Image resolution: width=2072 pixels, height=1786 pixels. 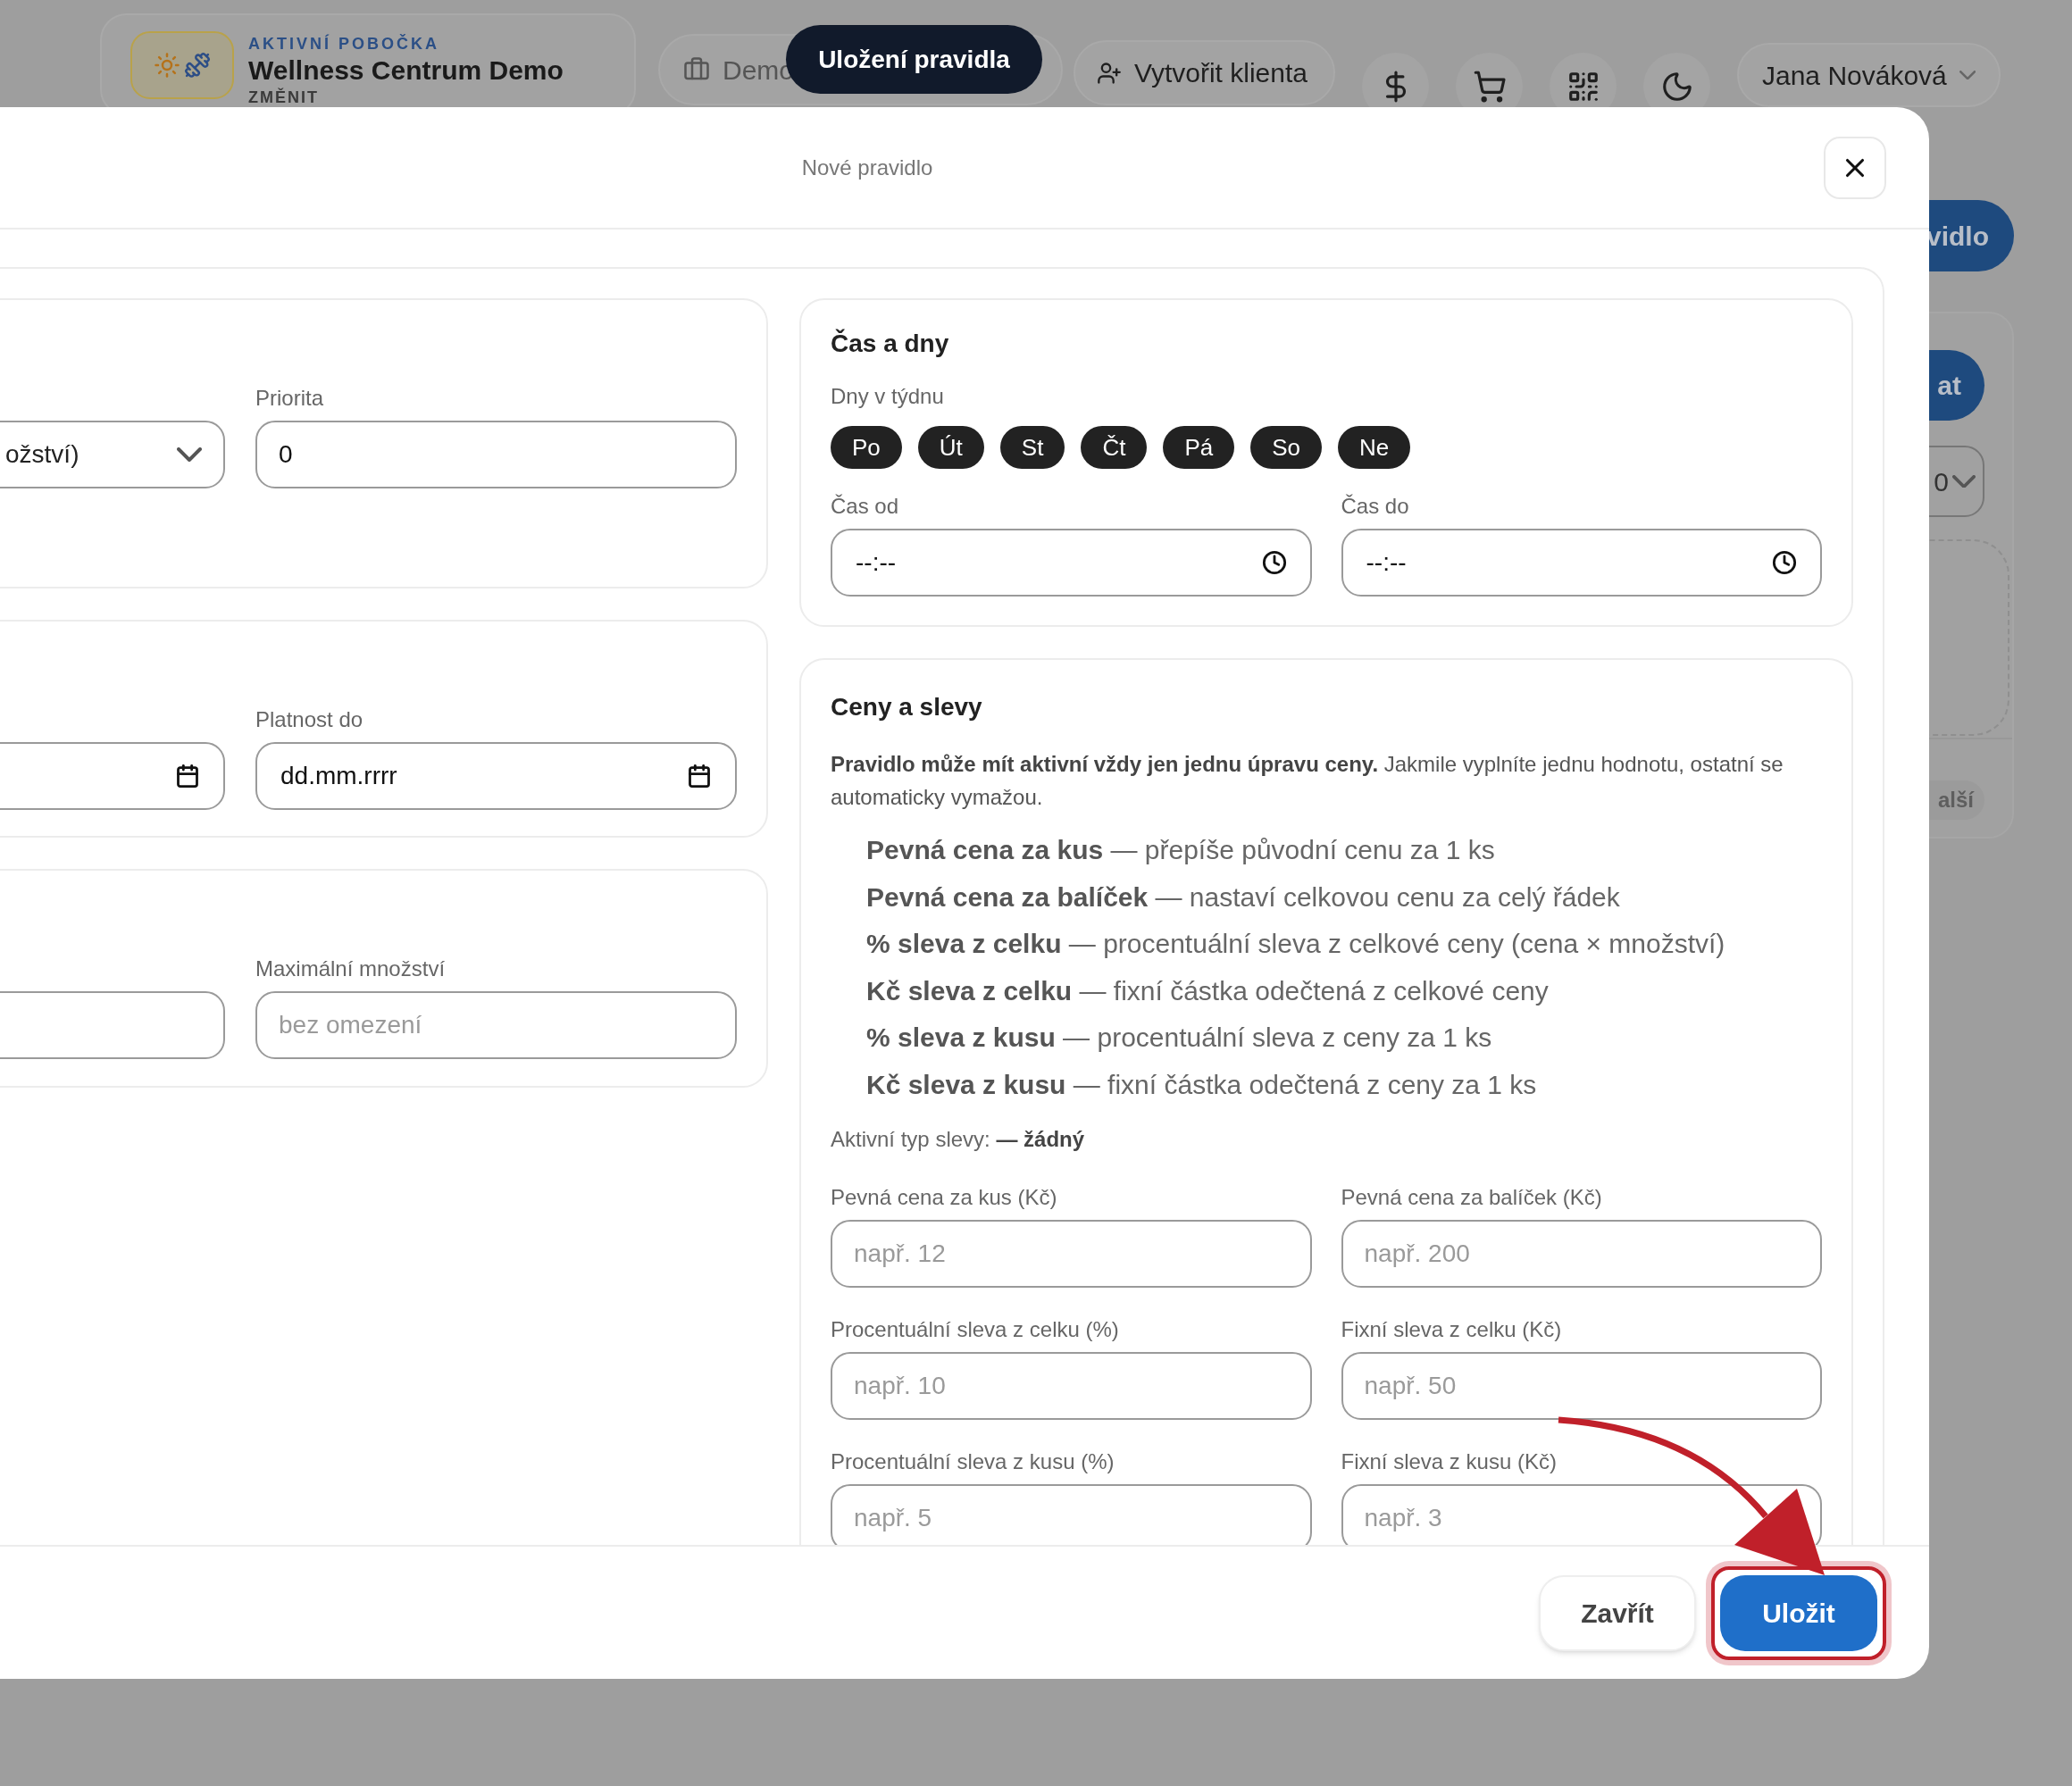 What do you see at coordinates (350, 968) in the screenshot?
I see `field-label: Maximální množství` at bounding box center [350, 968].